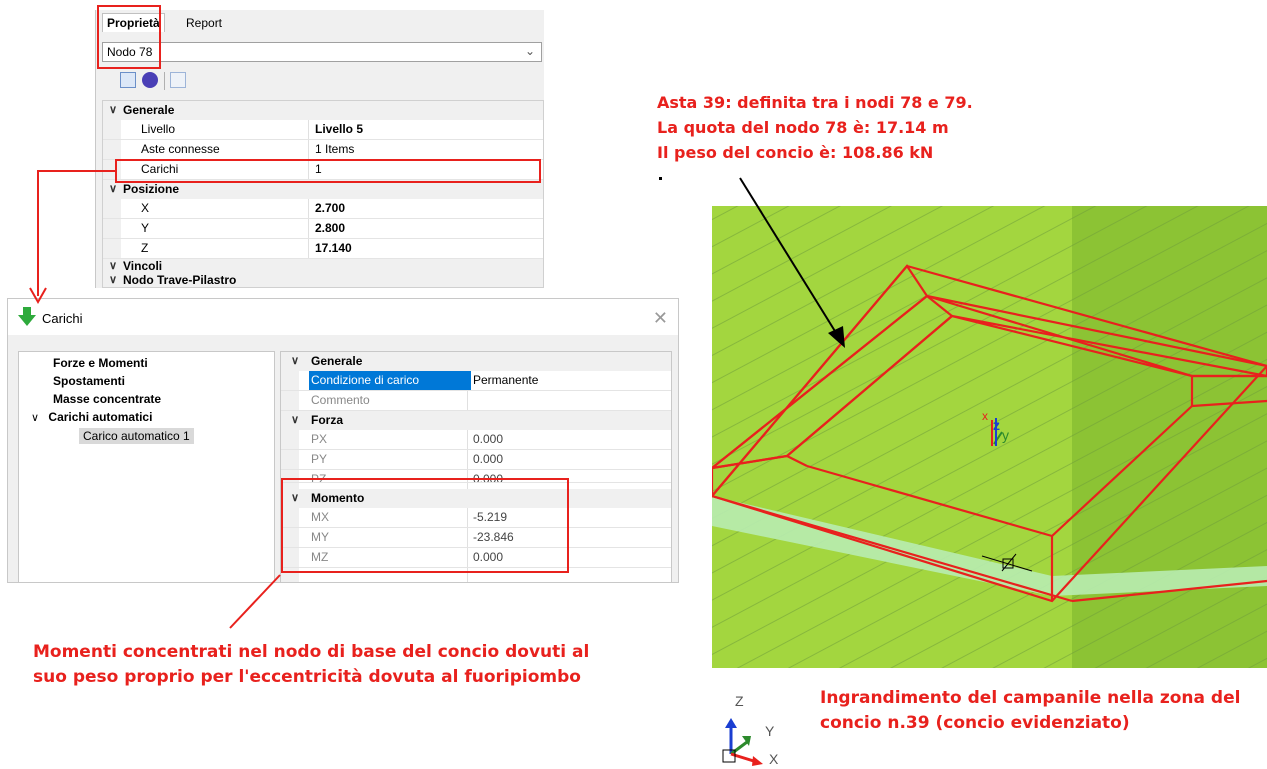 The image size is (1267, 769). Describe the element at coordinates (795, 152) in the screenshot. I see `annotation-line: Il peso del concio è: 108.86 kN` at that location.